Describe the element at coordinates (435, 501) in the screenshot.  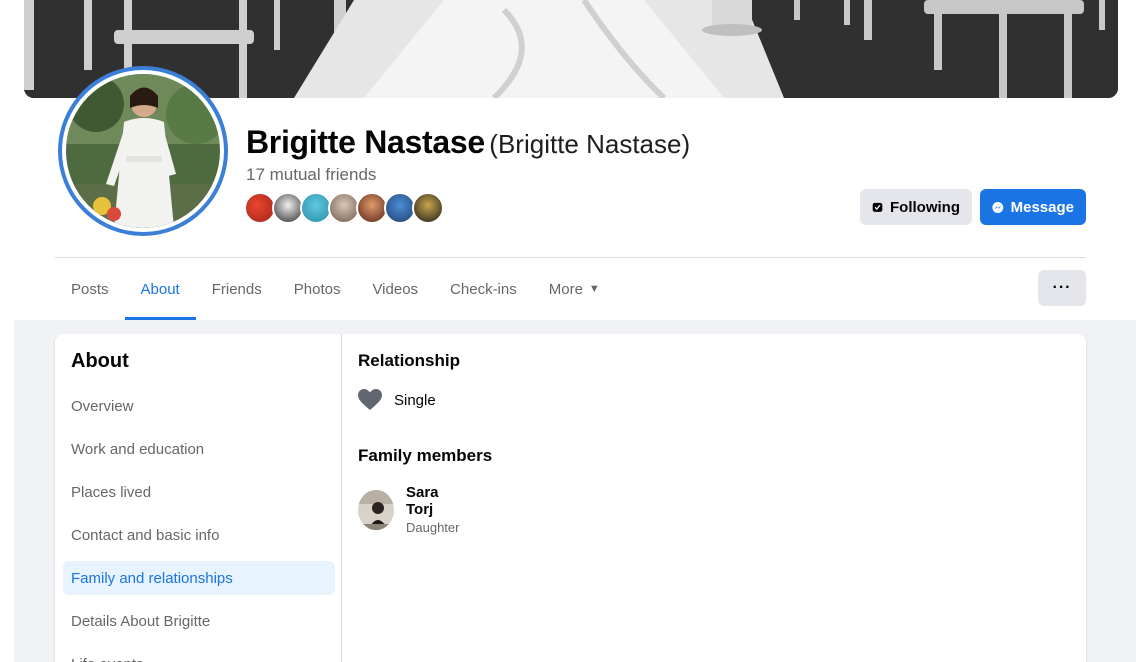
I see `family-member-name: Sara Torj` at that location.